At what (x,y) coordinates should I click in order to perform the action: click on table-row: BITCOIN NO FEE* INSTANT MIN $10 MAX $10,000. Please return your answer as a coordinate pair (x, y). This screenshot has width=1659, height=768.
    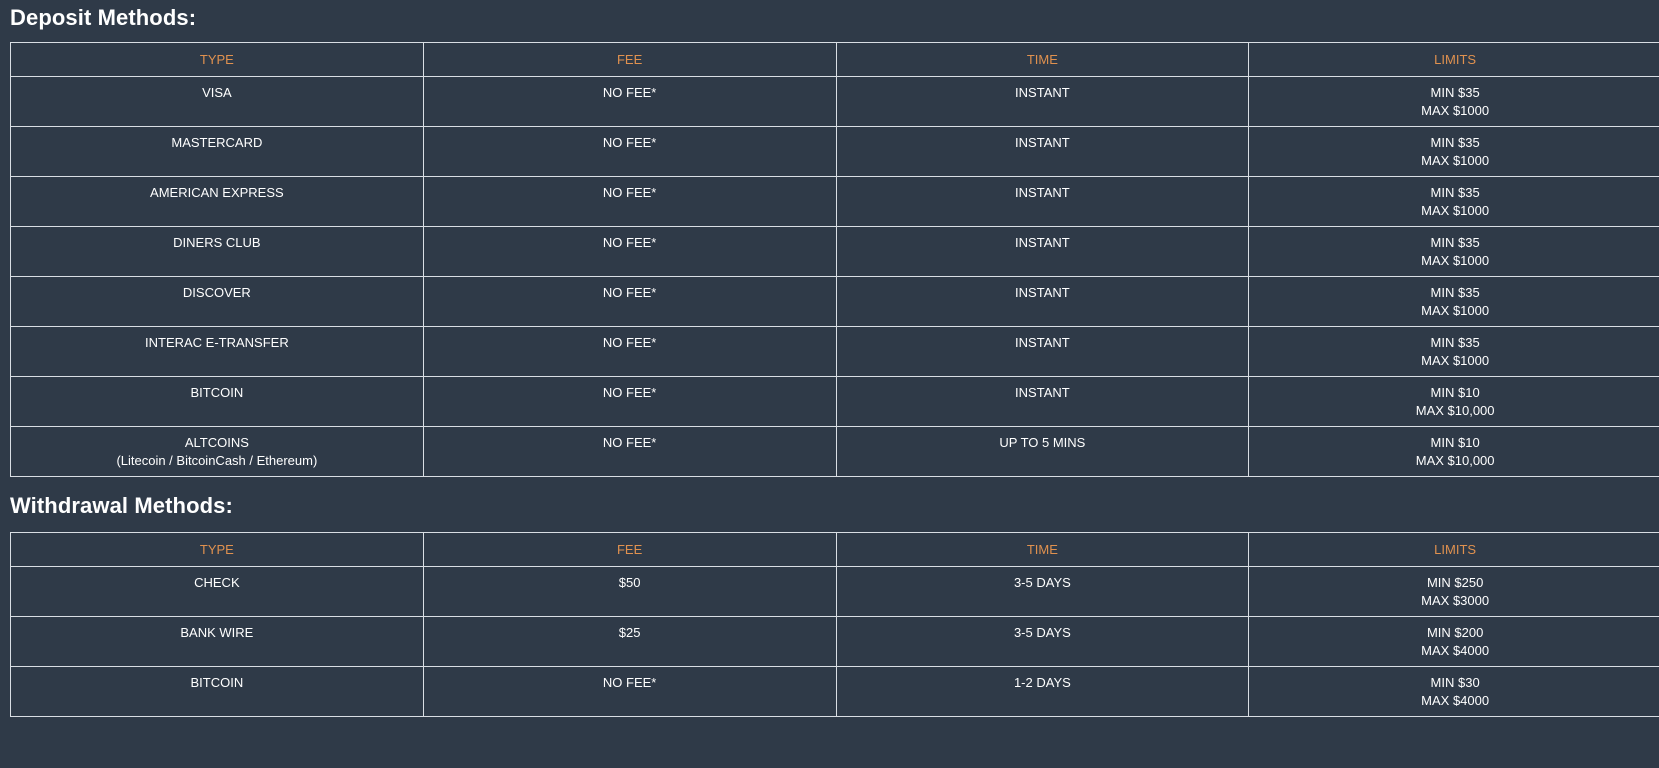
    Looking at the image, I should click on (834, 401).